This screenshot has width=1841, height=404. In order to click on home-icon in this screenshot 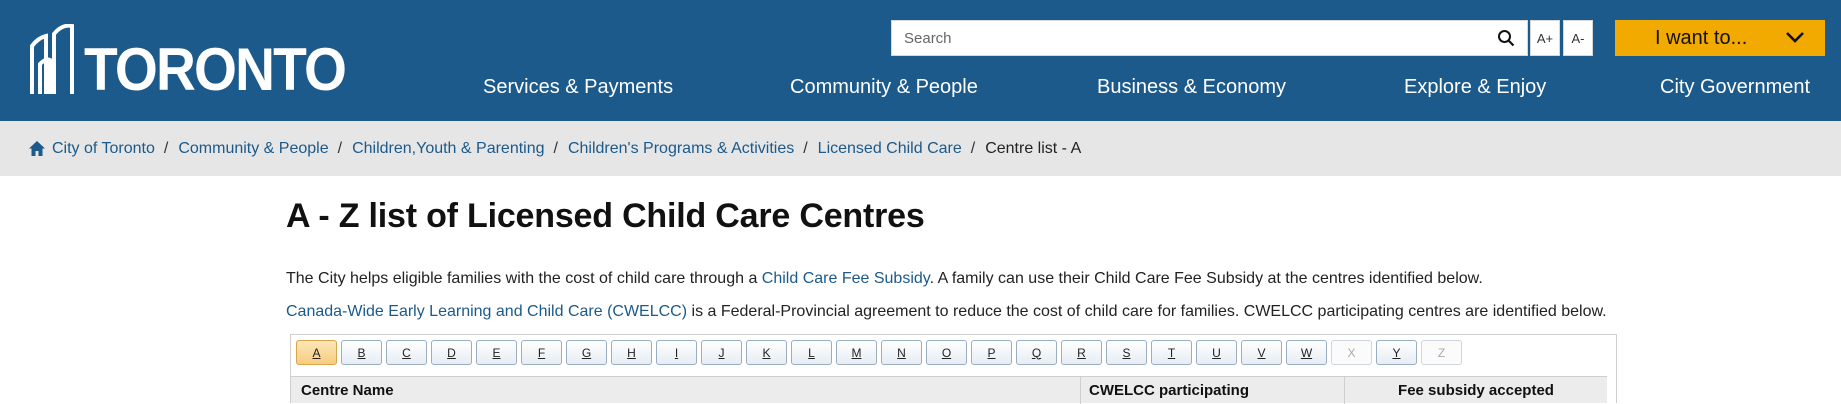, I will do `click(37, 148)`.